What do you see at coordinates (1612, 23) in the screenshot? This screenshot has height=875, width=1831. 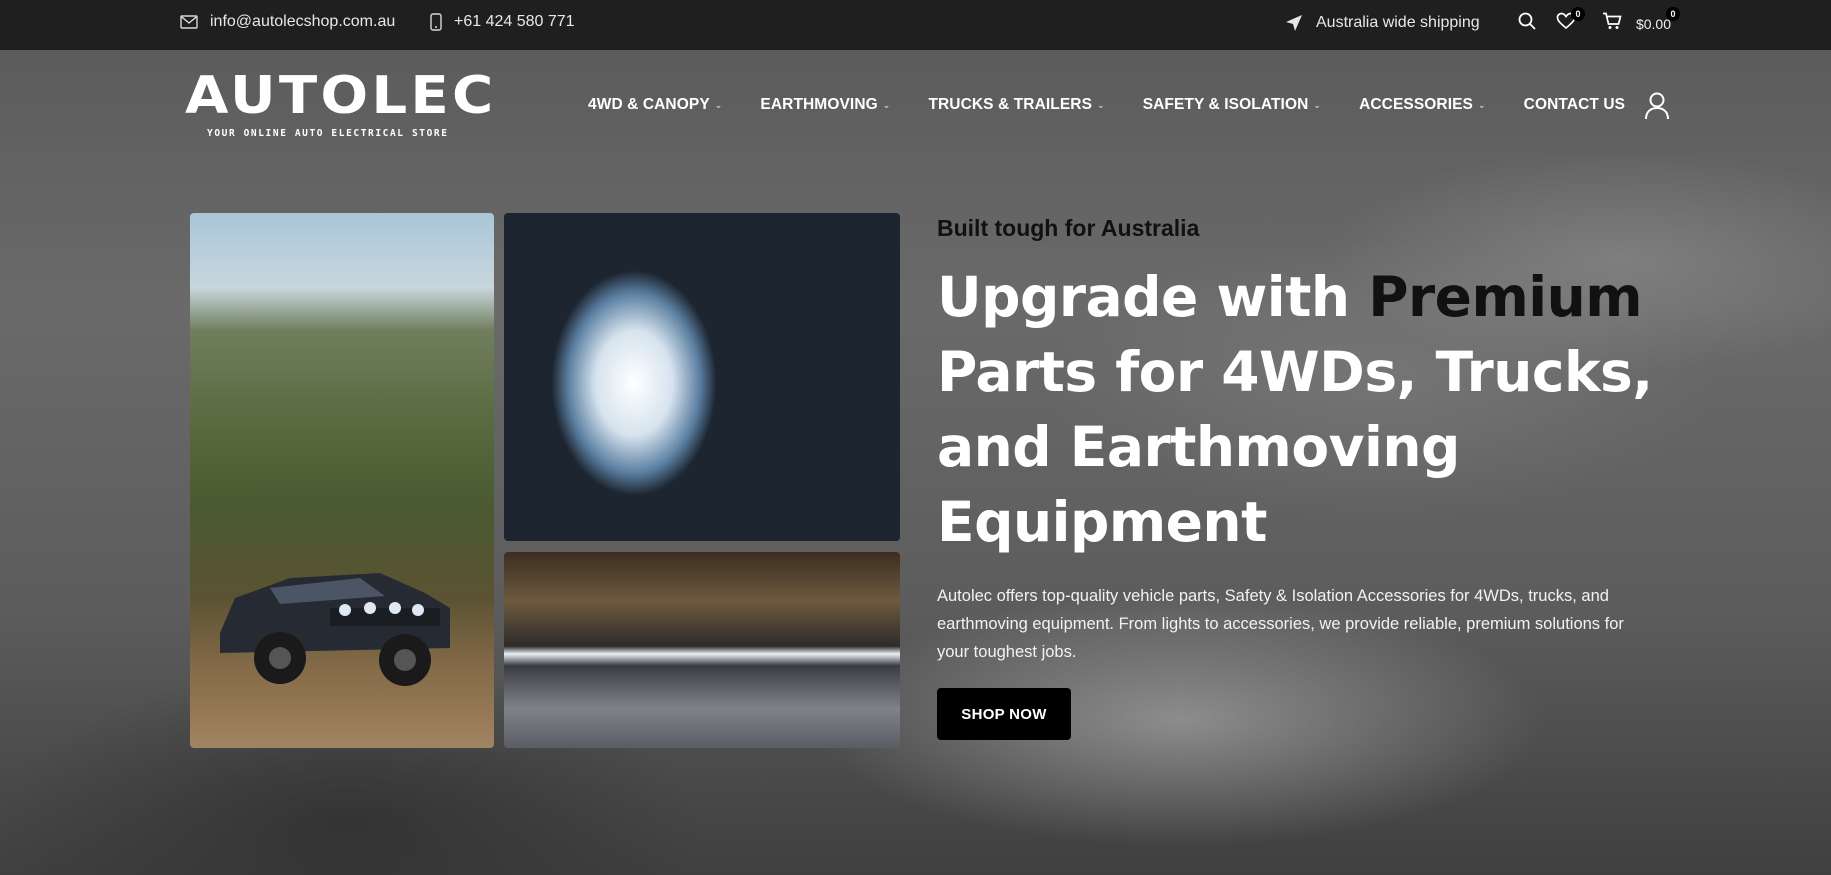 I see `cart-icon` at bounding box center [1612, 23].